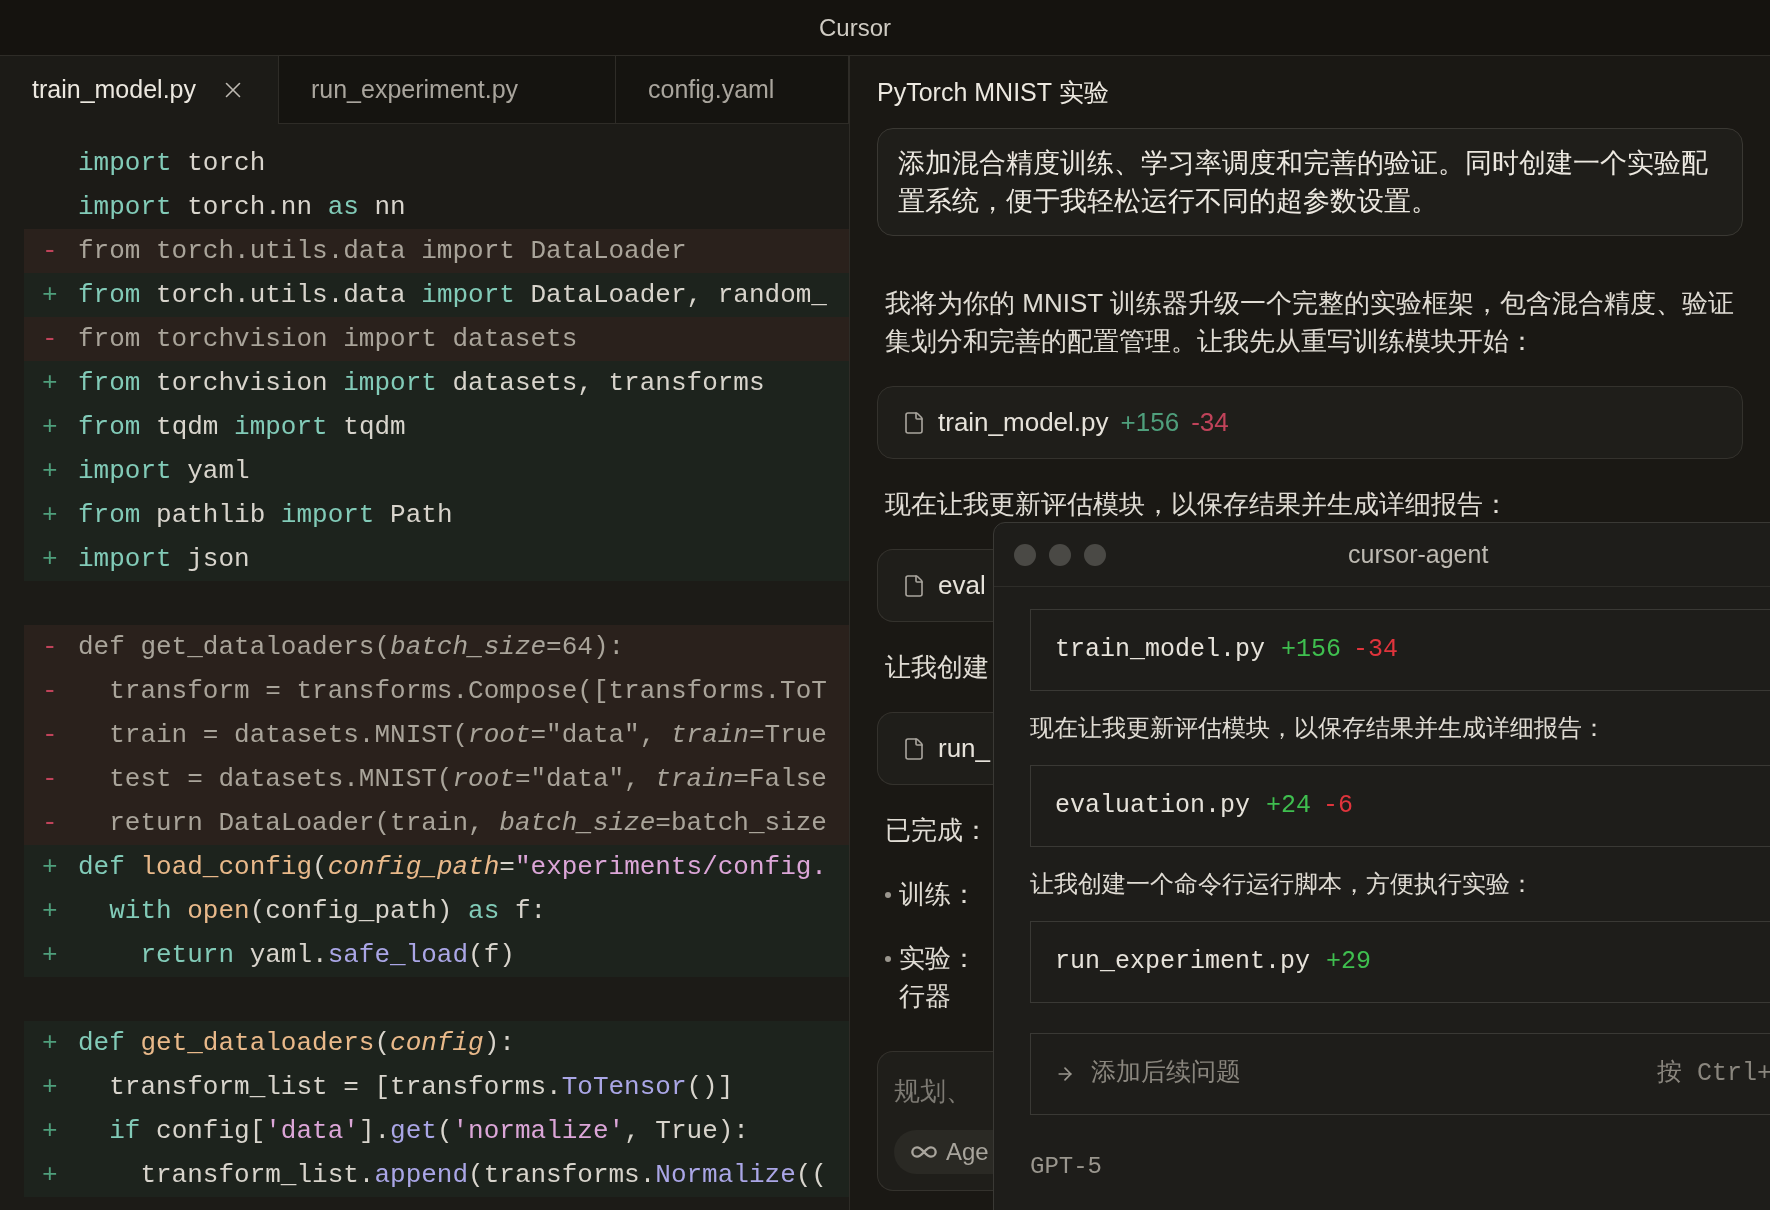  What do you see at coordinates (1309, 322) in the screenshot?
I see `message-text: 我将为你的 MNIST 训练器升级一个完整的实验框架，包含混合精度、验证集划分和完善的配置管理。让我先从重写训练模块开始：` at bounding box center [1309, 322].